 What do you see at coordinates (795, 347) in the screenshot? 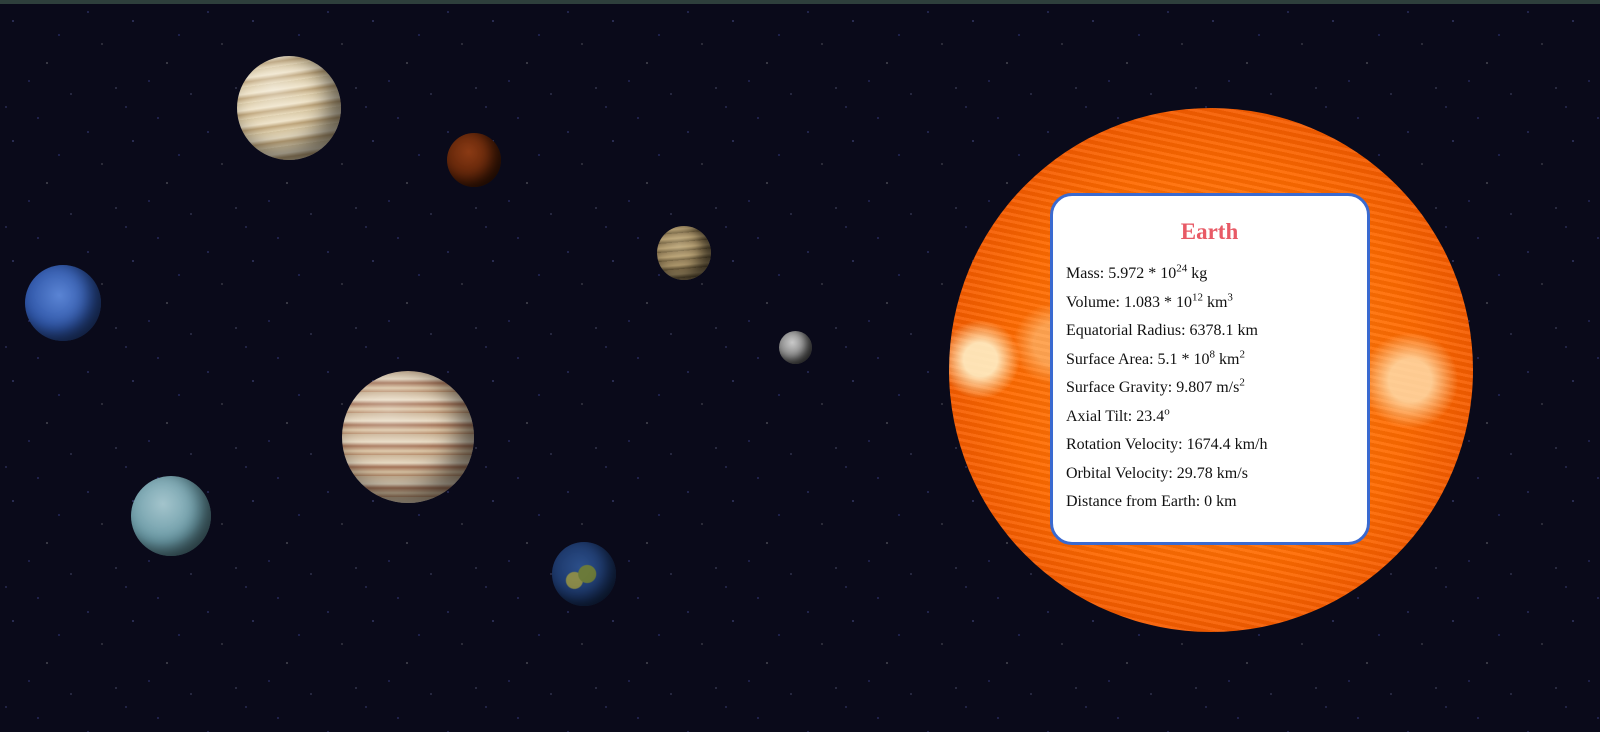
I see `planet-mercury` at bounding box center [795, 347].